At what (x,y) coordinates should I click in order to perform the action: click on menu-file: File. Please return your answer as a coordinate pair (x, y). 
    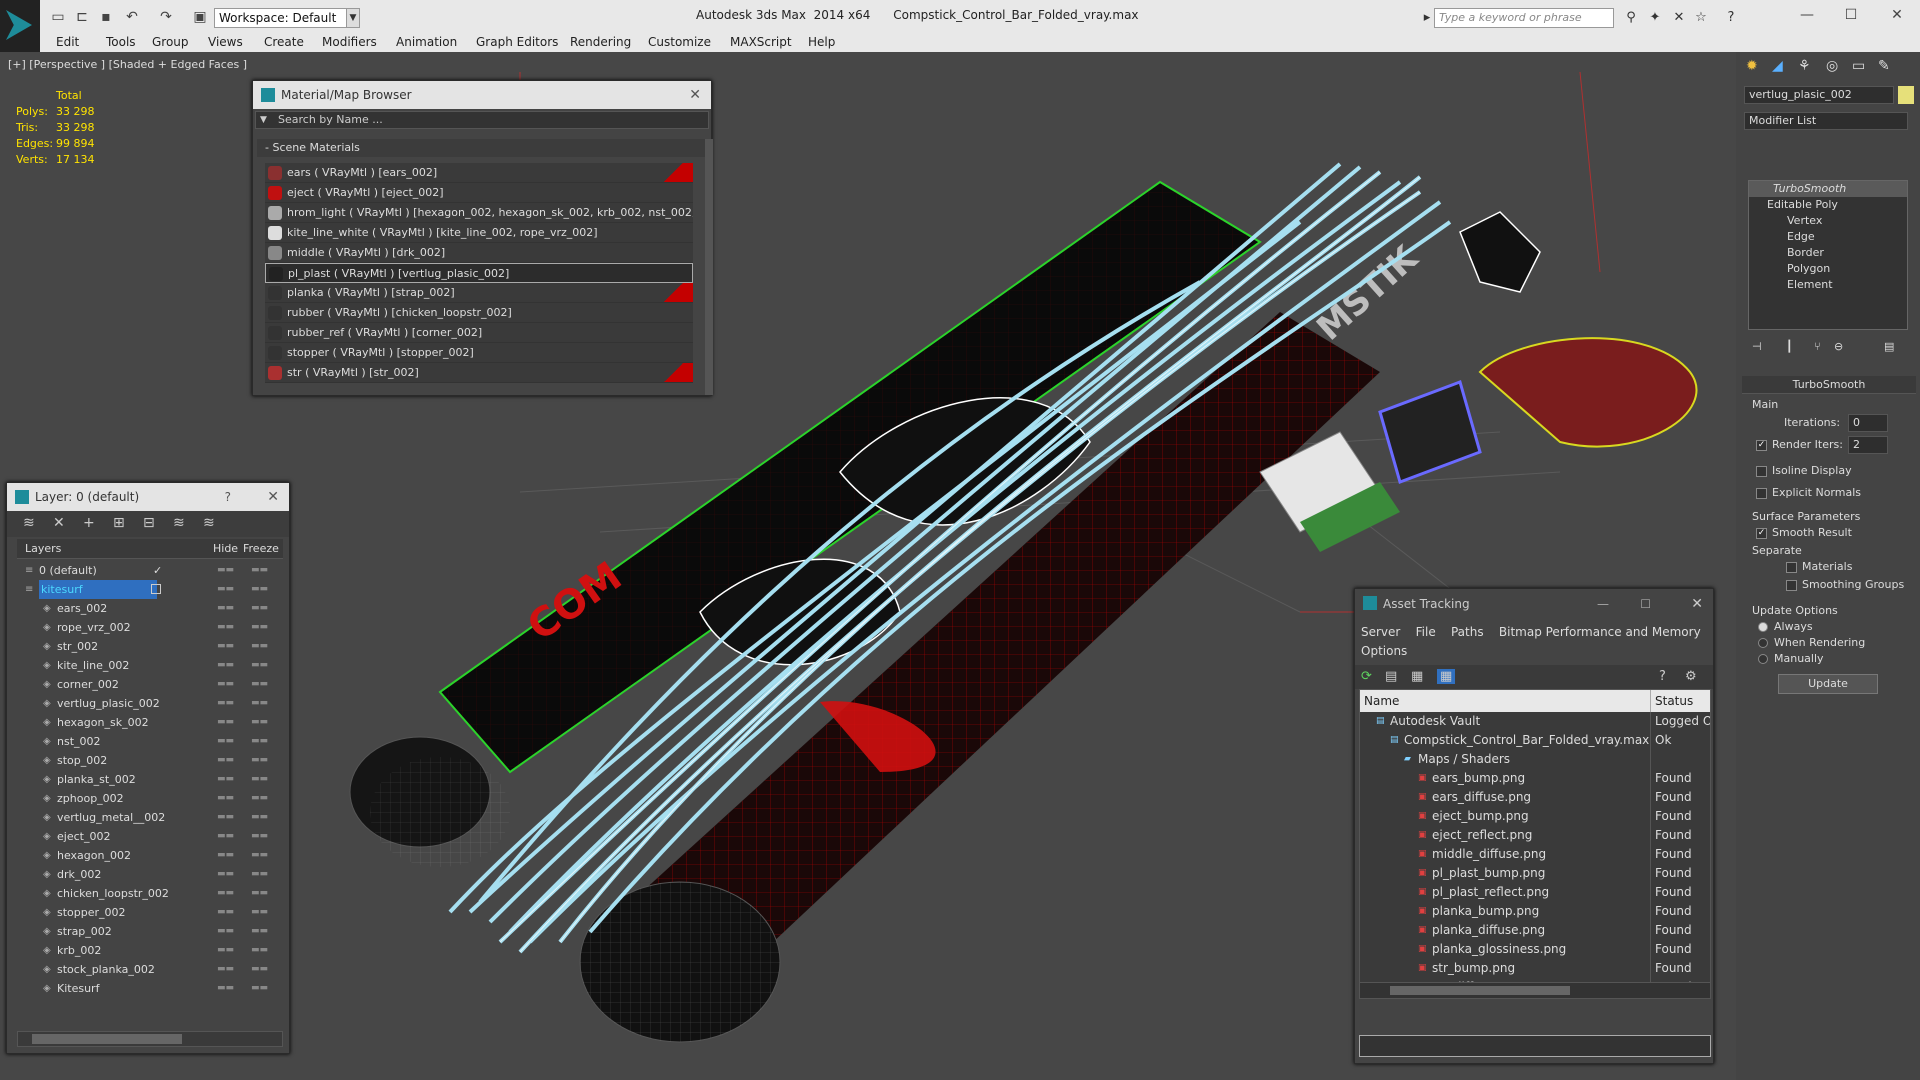
    Looking at the image, I should click on (1426, 632).